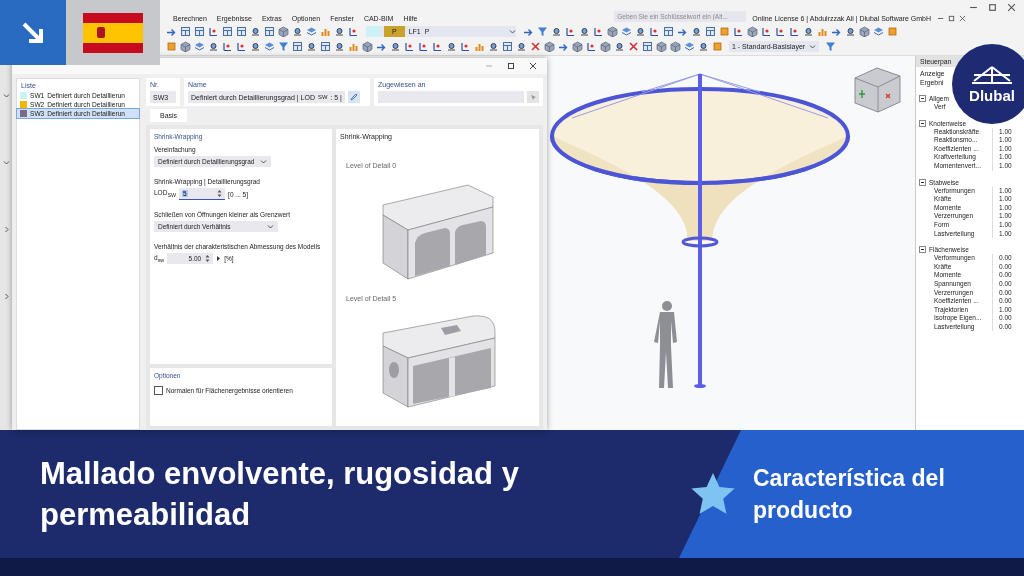 The width and height of the screenshot is (1024, 576). What do you see at coordinates (992, 95) in the screenshot?
I see `logo-text: Dlubal` at bounding box center [992, 95].